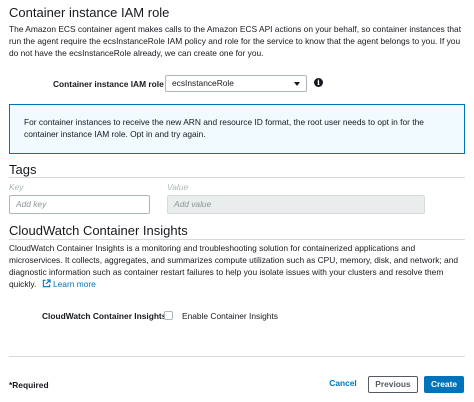 This screenshot has width=474, height=402. What do you see at coordinates (98, 230) in the screenshot?
I see `insights-title: CloudWatch Container Insights` at bounding box center [98, 230].